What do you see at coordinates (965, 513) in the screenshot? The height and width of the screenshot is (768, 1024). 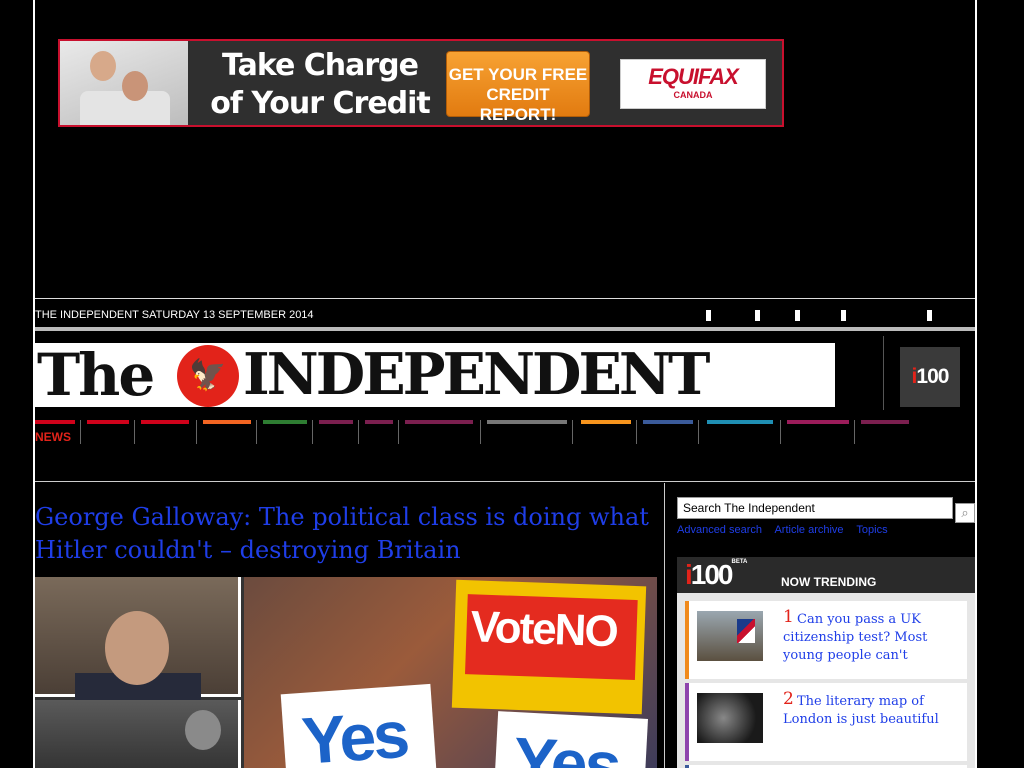 I see `search-icon: ⌕` at bounding box center [965, 513].